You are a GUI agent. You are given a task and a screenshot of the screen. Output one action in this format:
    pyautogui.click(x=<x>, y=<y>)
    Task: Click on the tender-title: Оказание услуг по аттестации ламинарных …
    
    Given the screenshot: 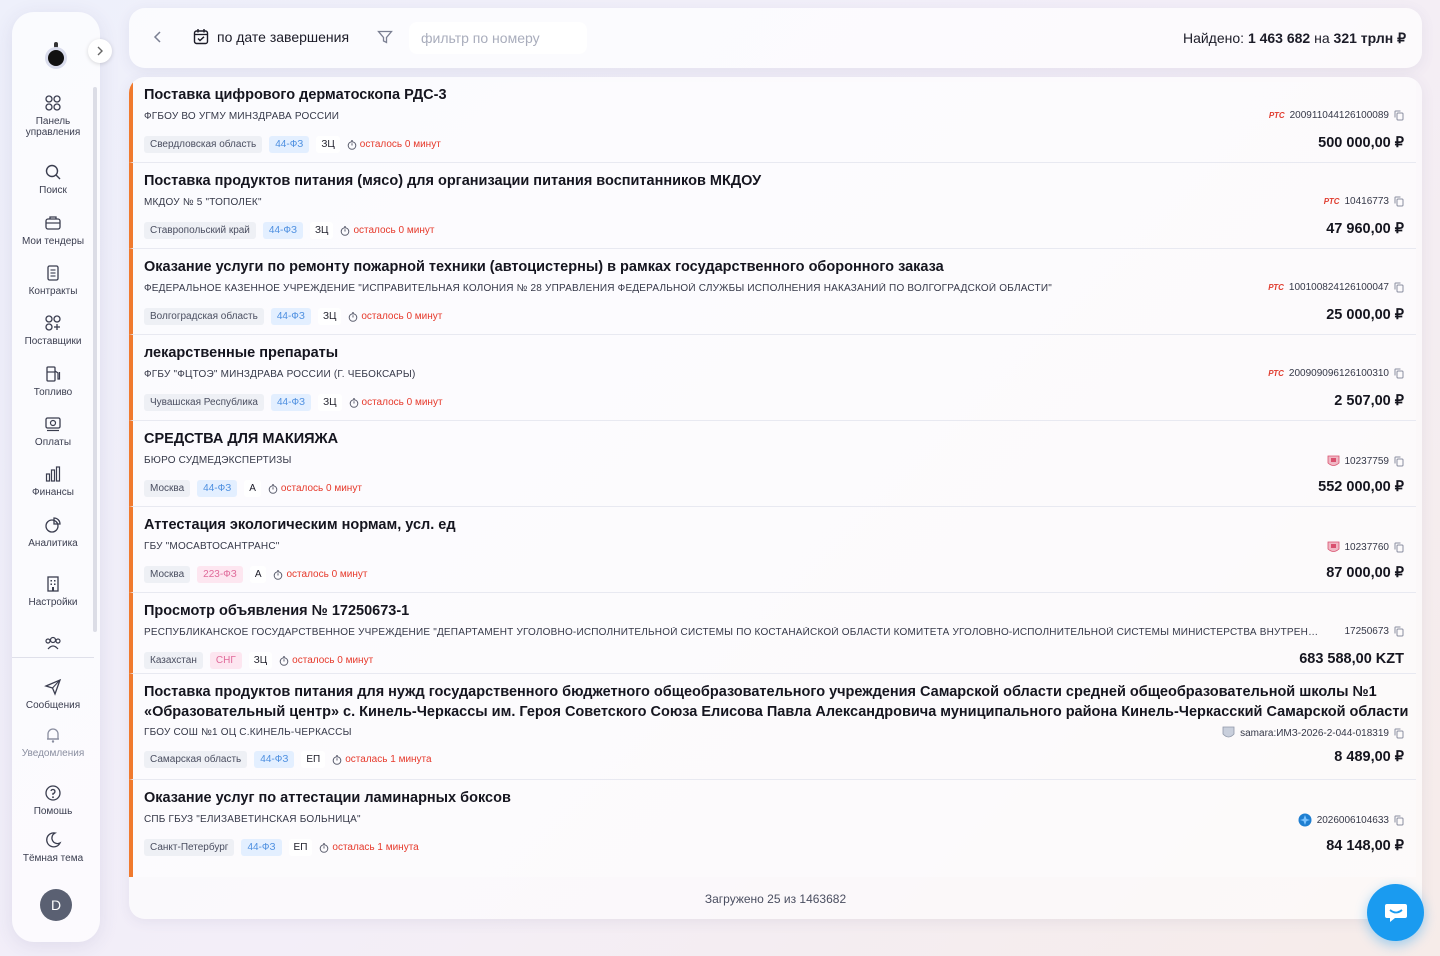 What is the action you would take?
    pyautogui.click(x=327, y=798)
    